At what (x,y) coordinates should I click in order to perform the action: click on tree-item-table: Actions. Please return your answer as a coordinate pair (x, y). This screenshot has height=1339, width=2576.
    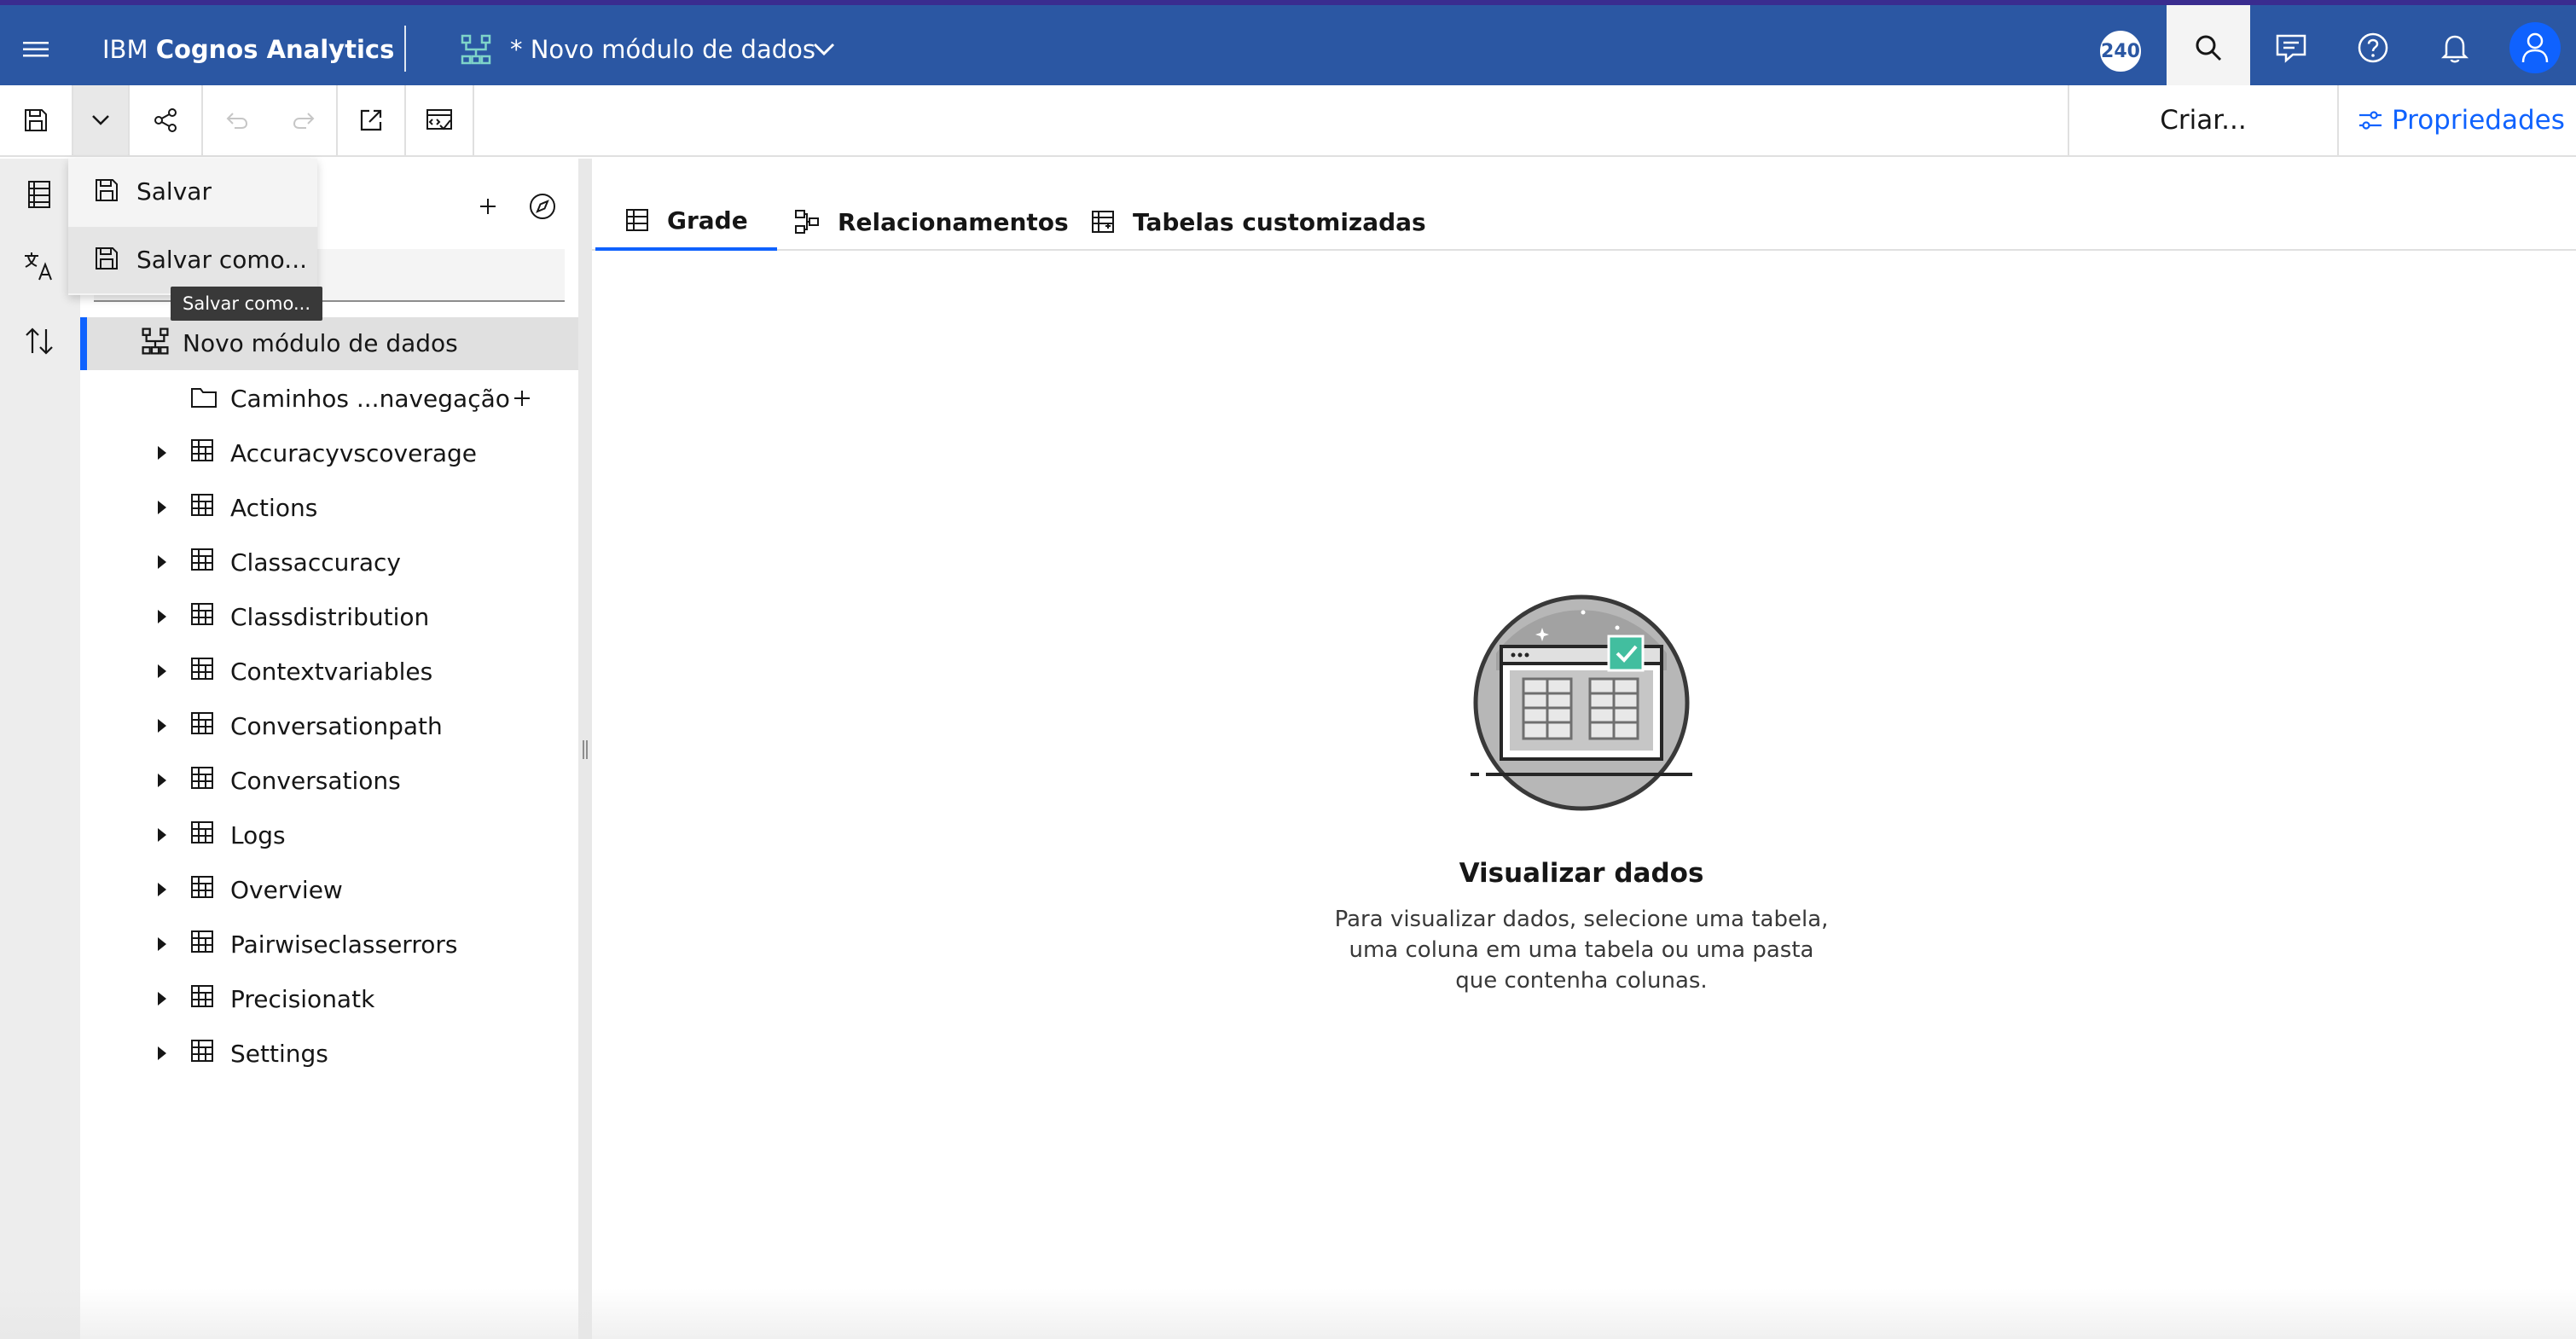
    Looking at the image, I should click on (329, 508).